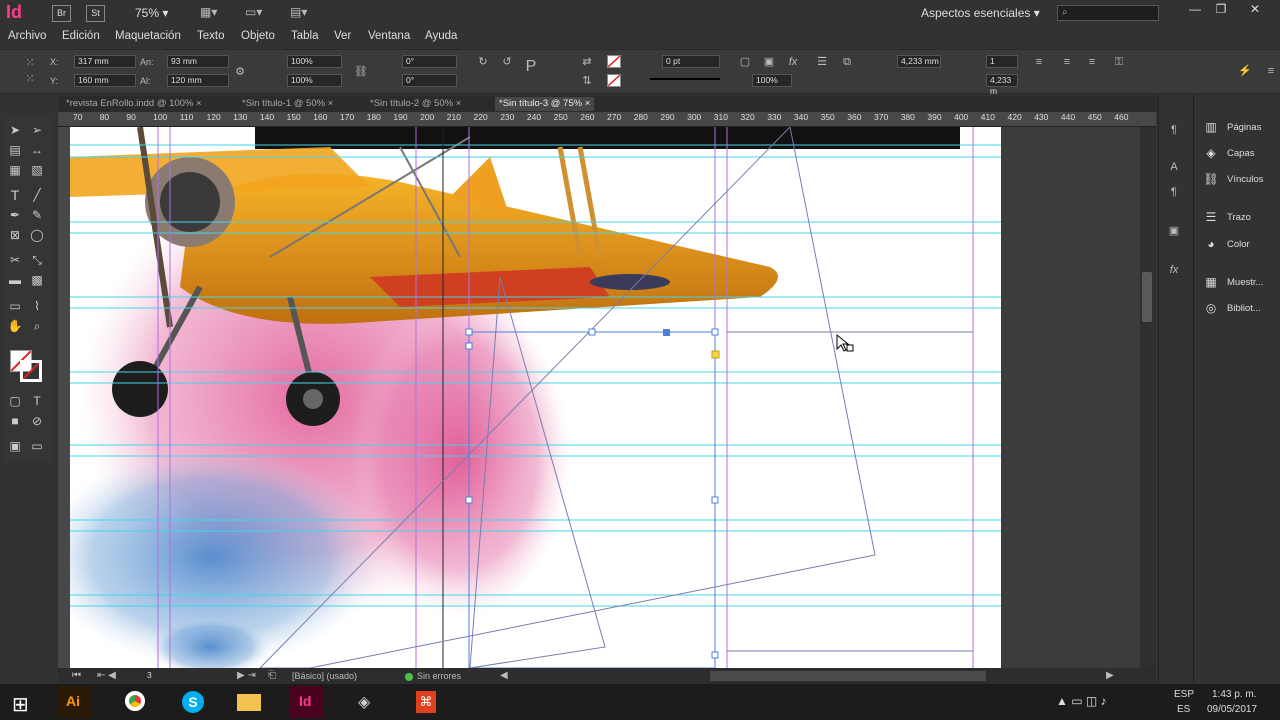 This screenshot has height=720, width=1280. Describe the element at coordinates (105, 61) in the screenshot. I see `x-field: 317 mm` at that location.